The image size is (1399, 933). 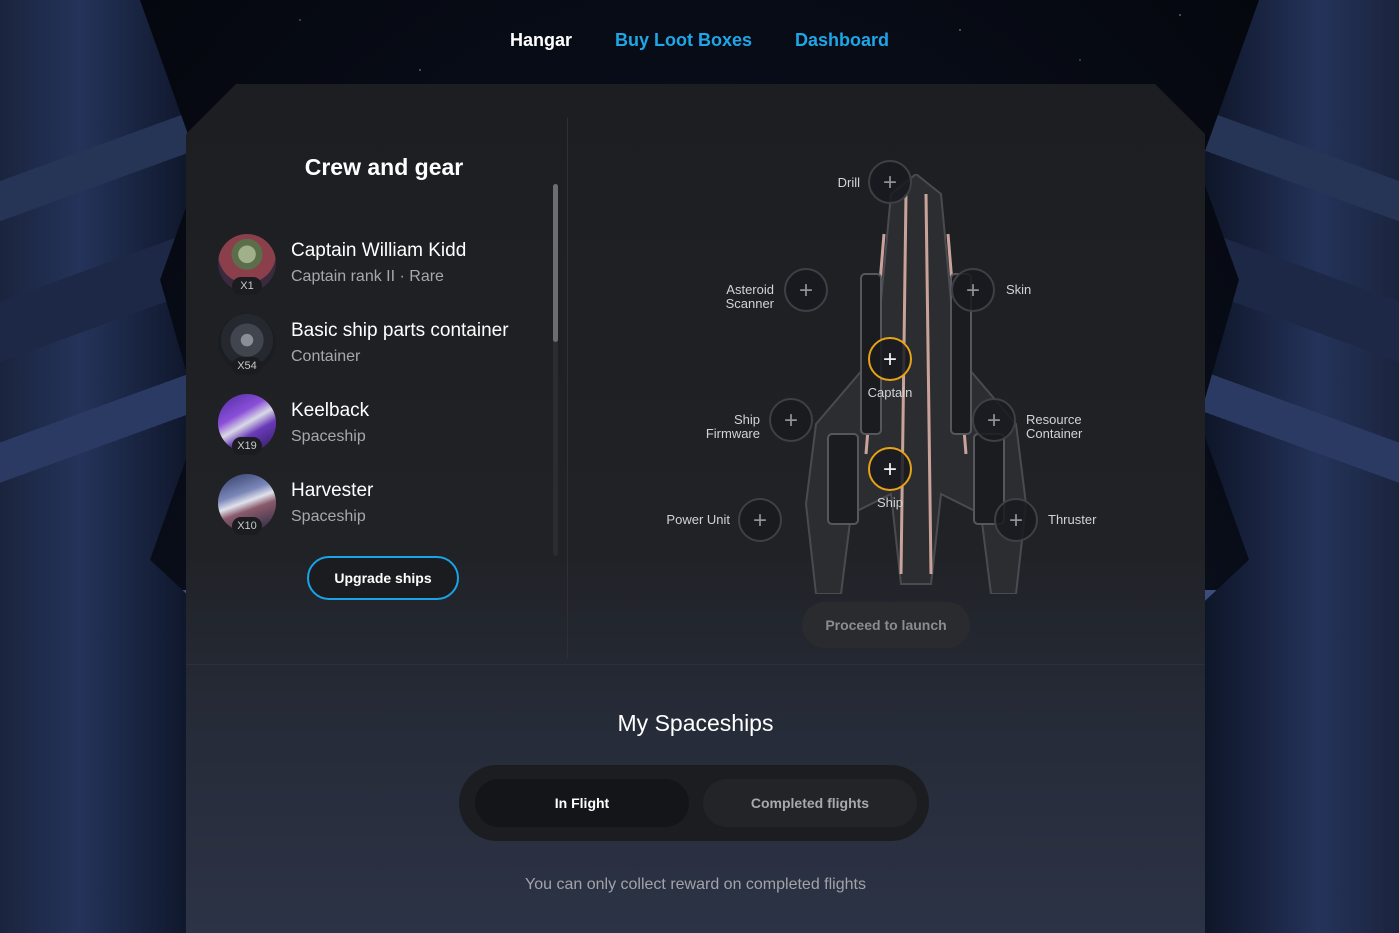 I want to click on thruster-label: Thruster, so click(x=1072, y=519).